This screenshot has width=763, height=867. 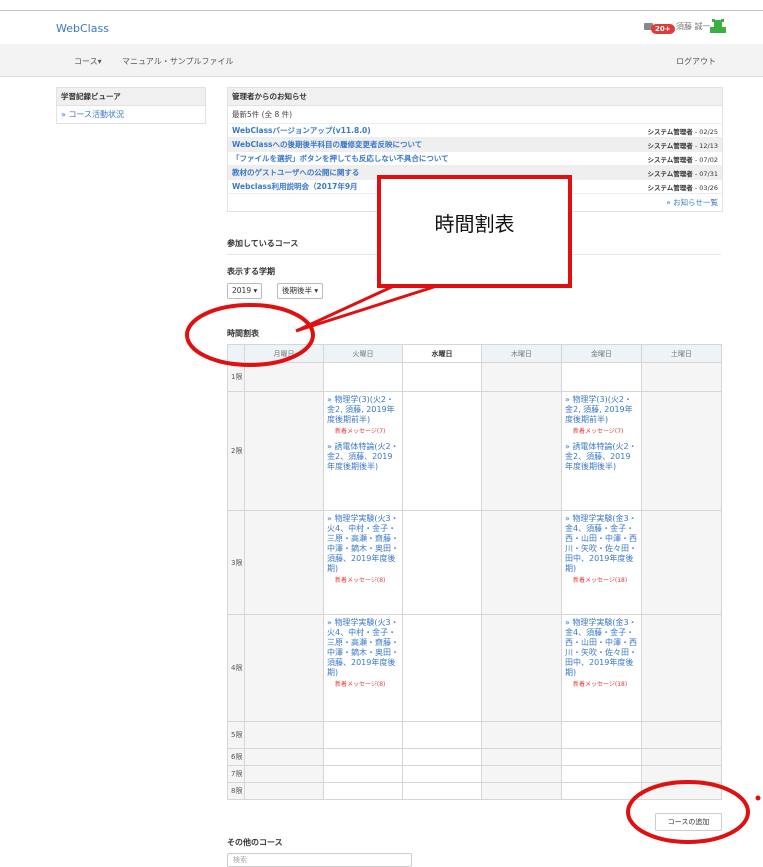 I want to click on news-count: 最新5件 (全 8 件), so click(x=262, y=114).